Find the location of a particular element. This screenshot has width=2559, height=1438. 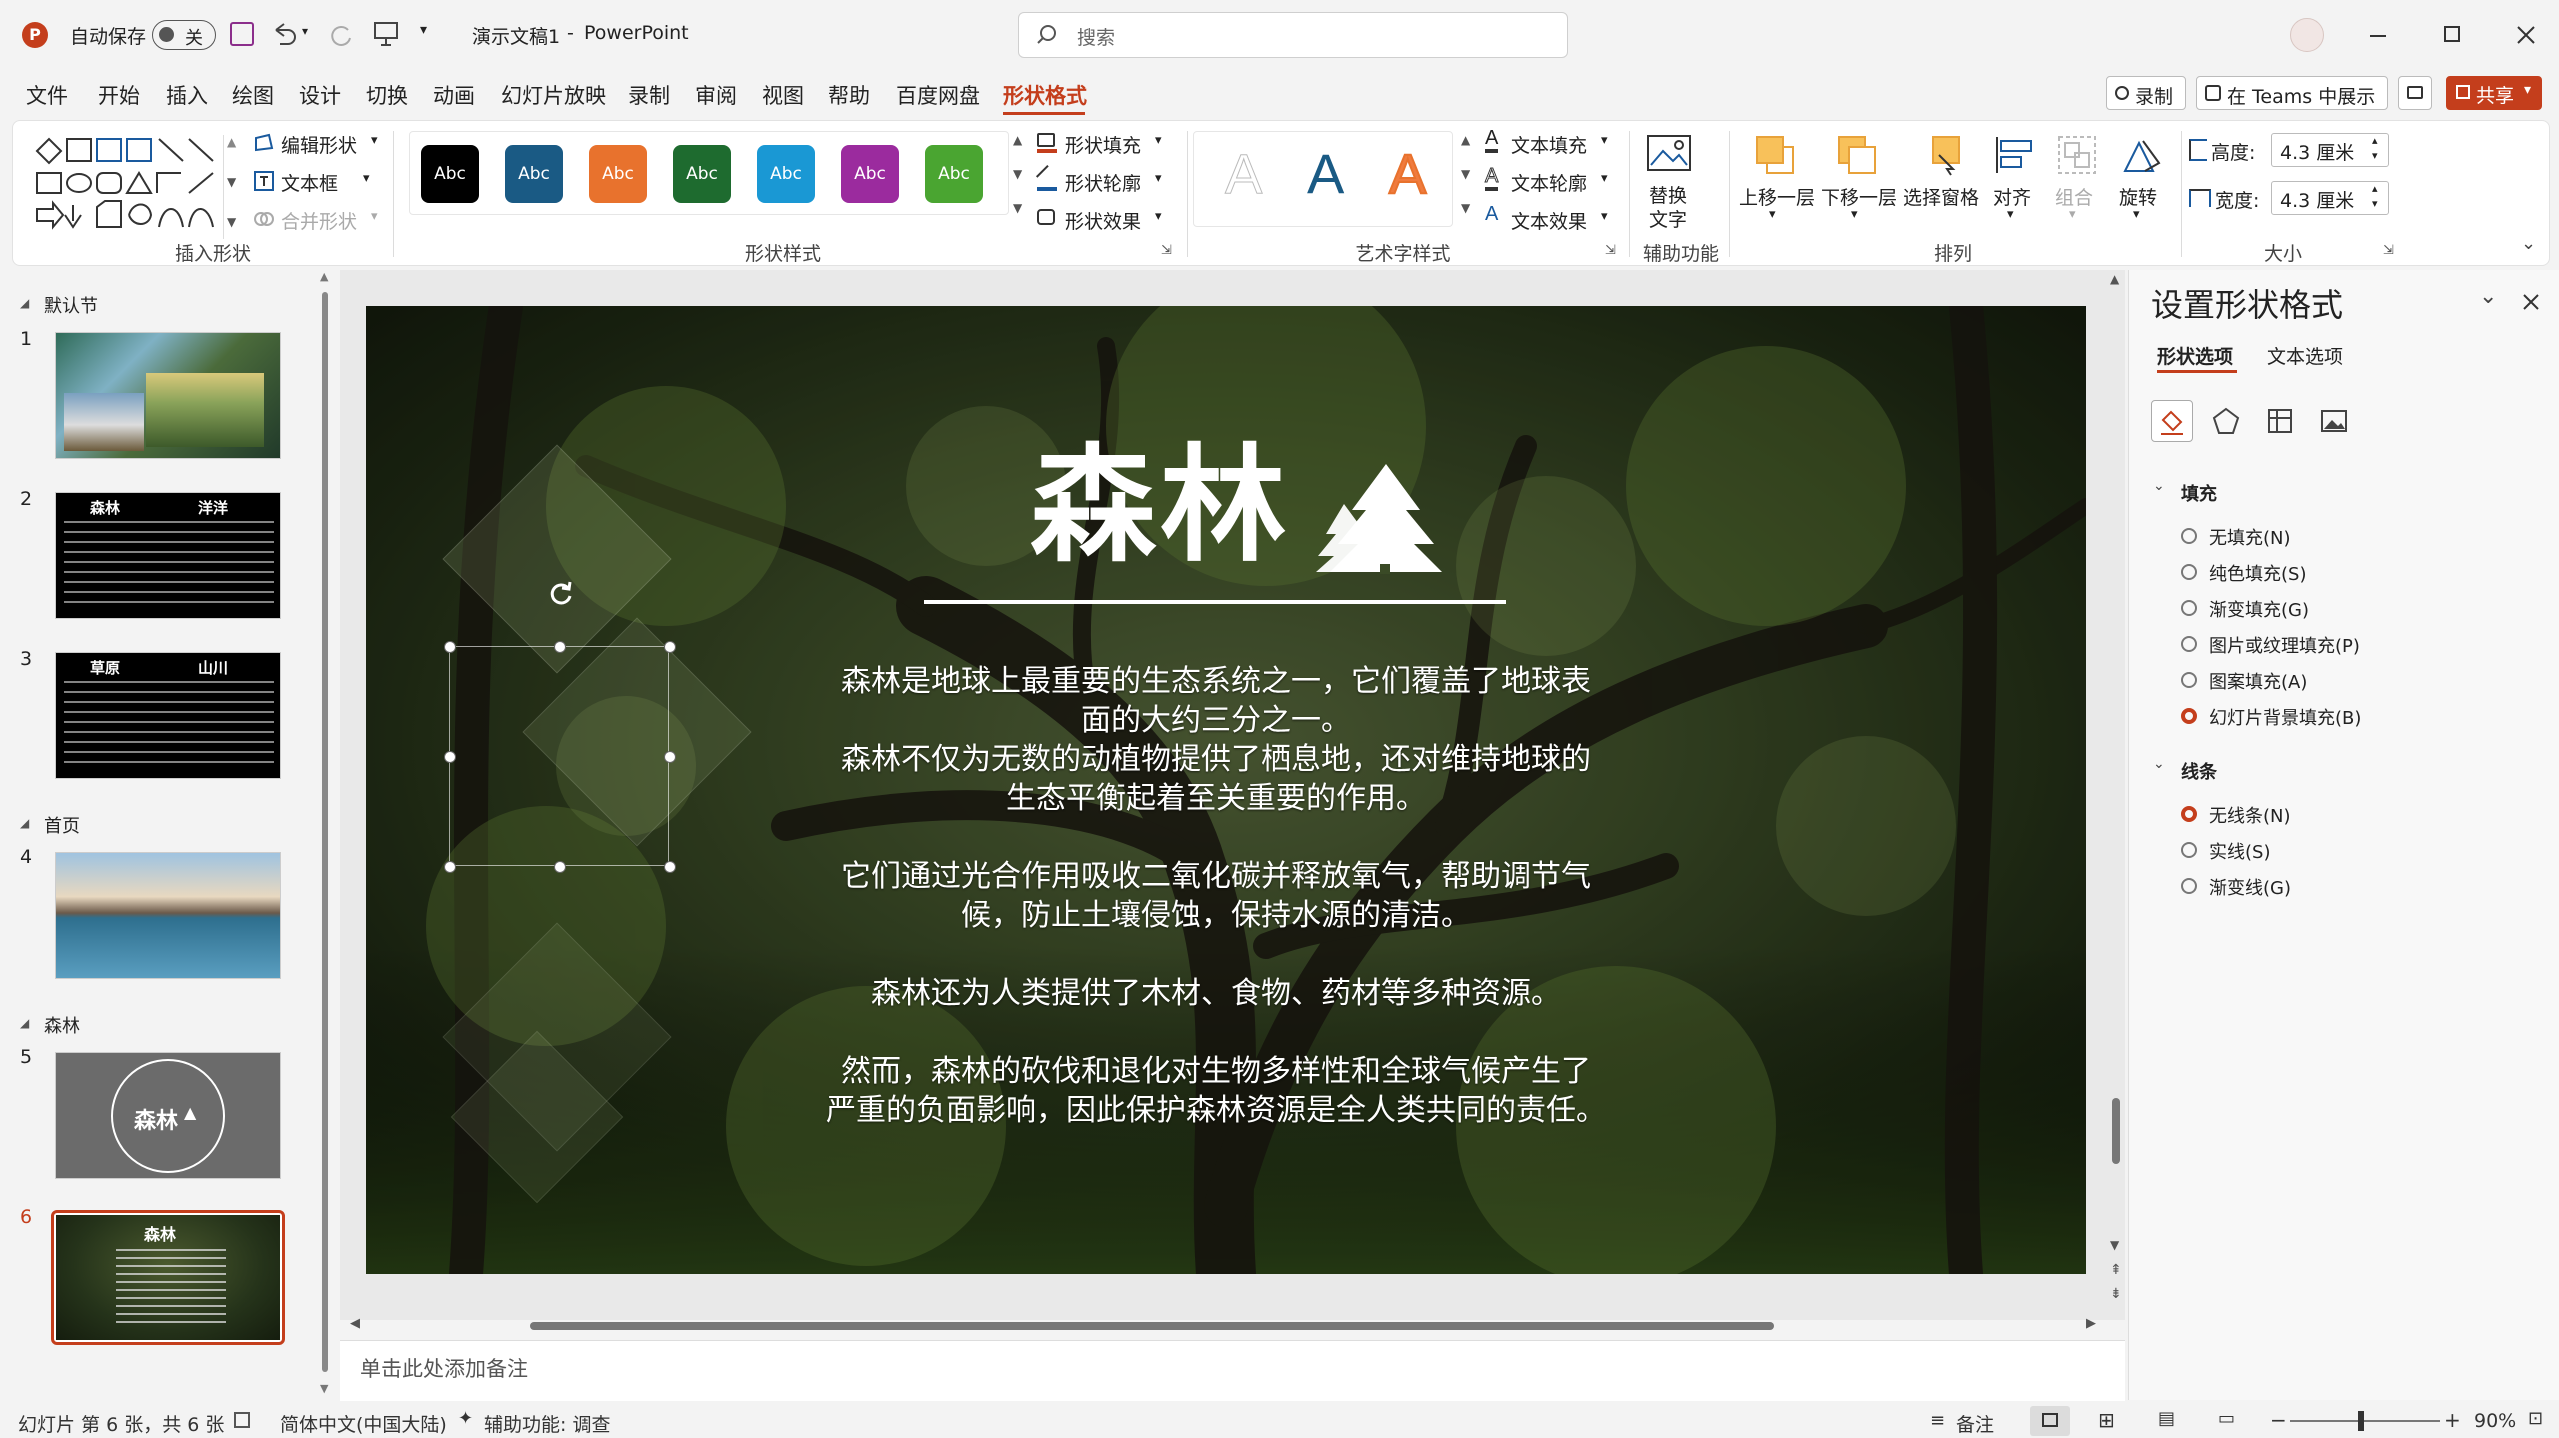

size-properties-tab is located at coordinates (2280, 421).